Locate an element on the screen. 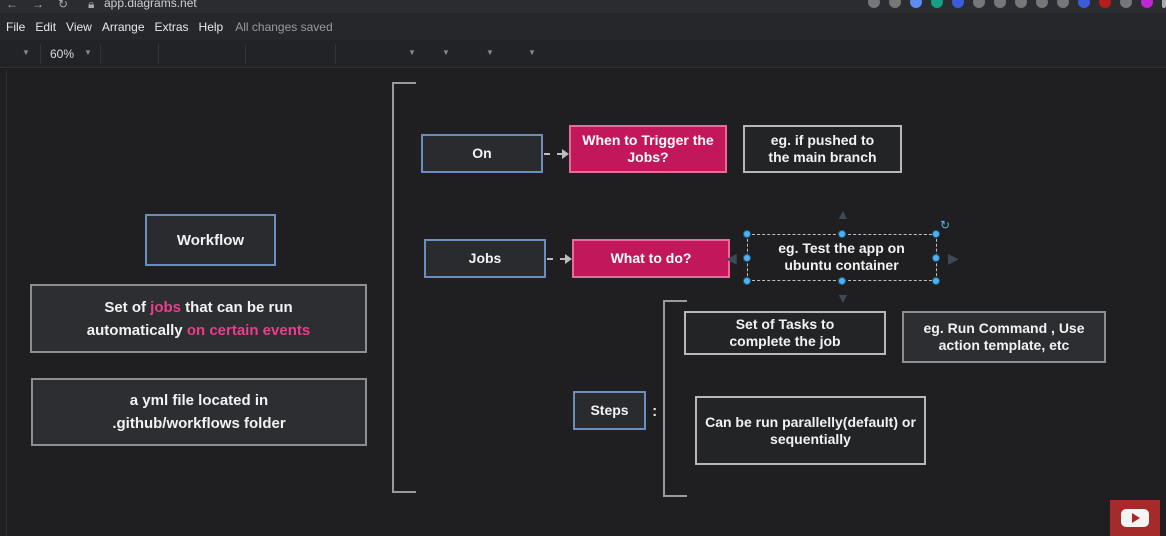  jobs-label: Jobs is located at coordinates (485, 258).